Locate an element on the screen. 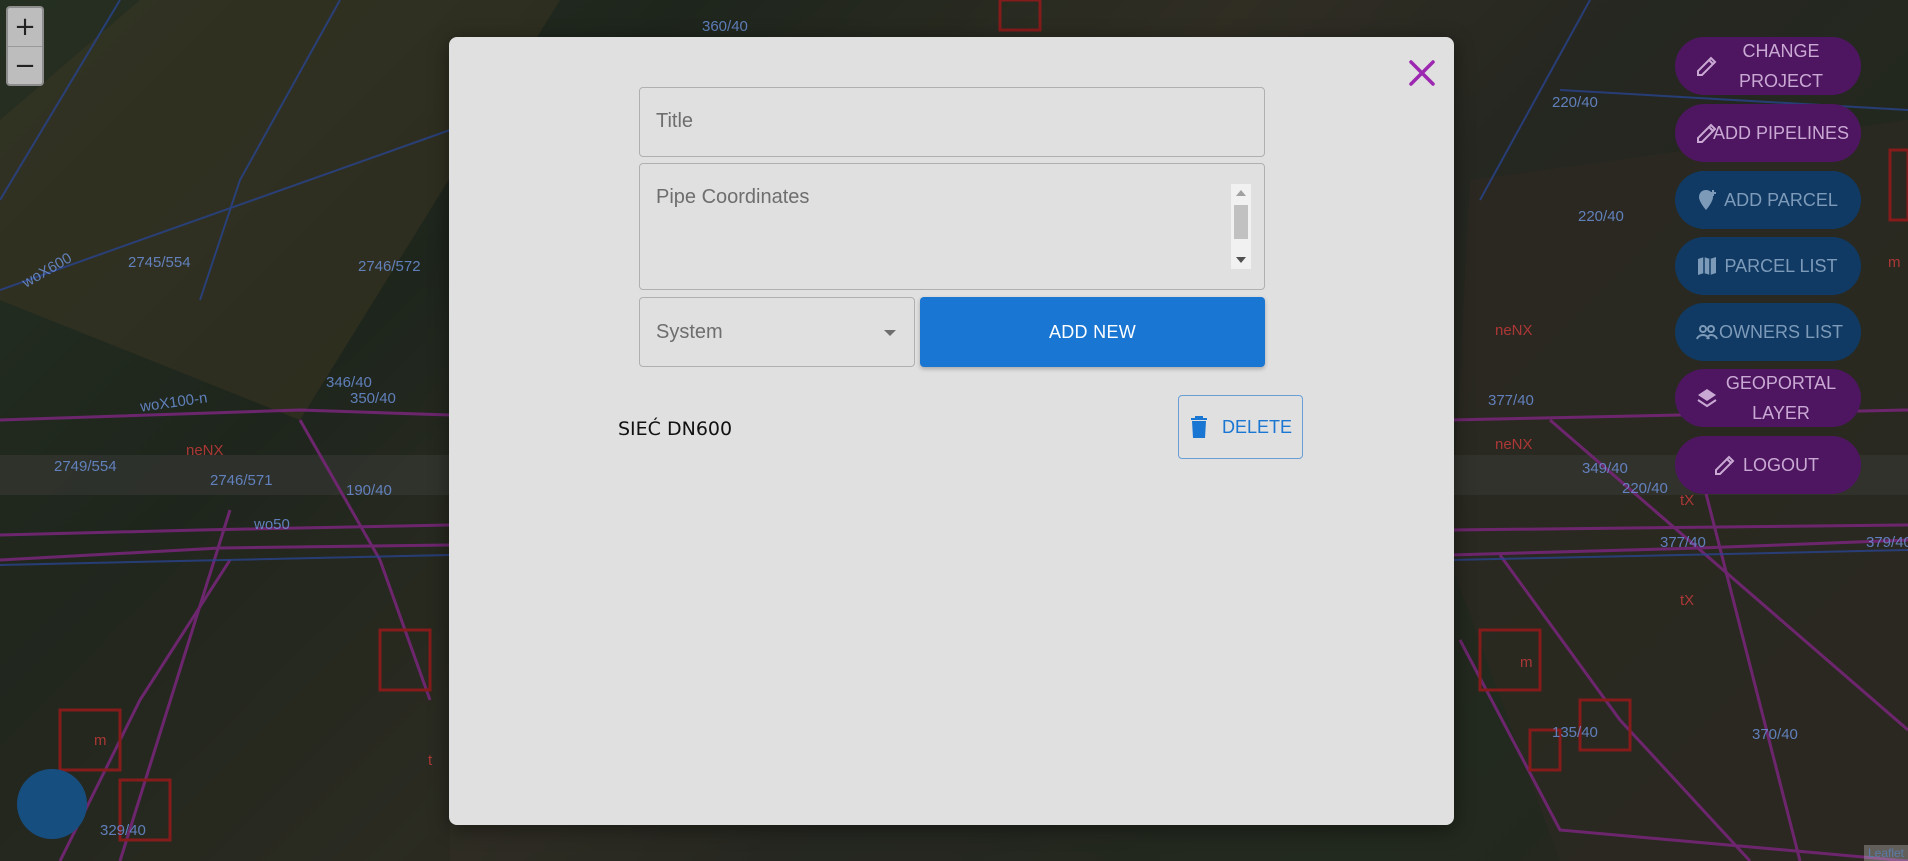 The width and height of the screenshot is (1908, 861). pipeline-item-name: SIEĆ DN600 is located at coordinates (675, 429).